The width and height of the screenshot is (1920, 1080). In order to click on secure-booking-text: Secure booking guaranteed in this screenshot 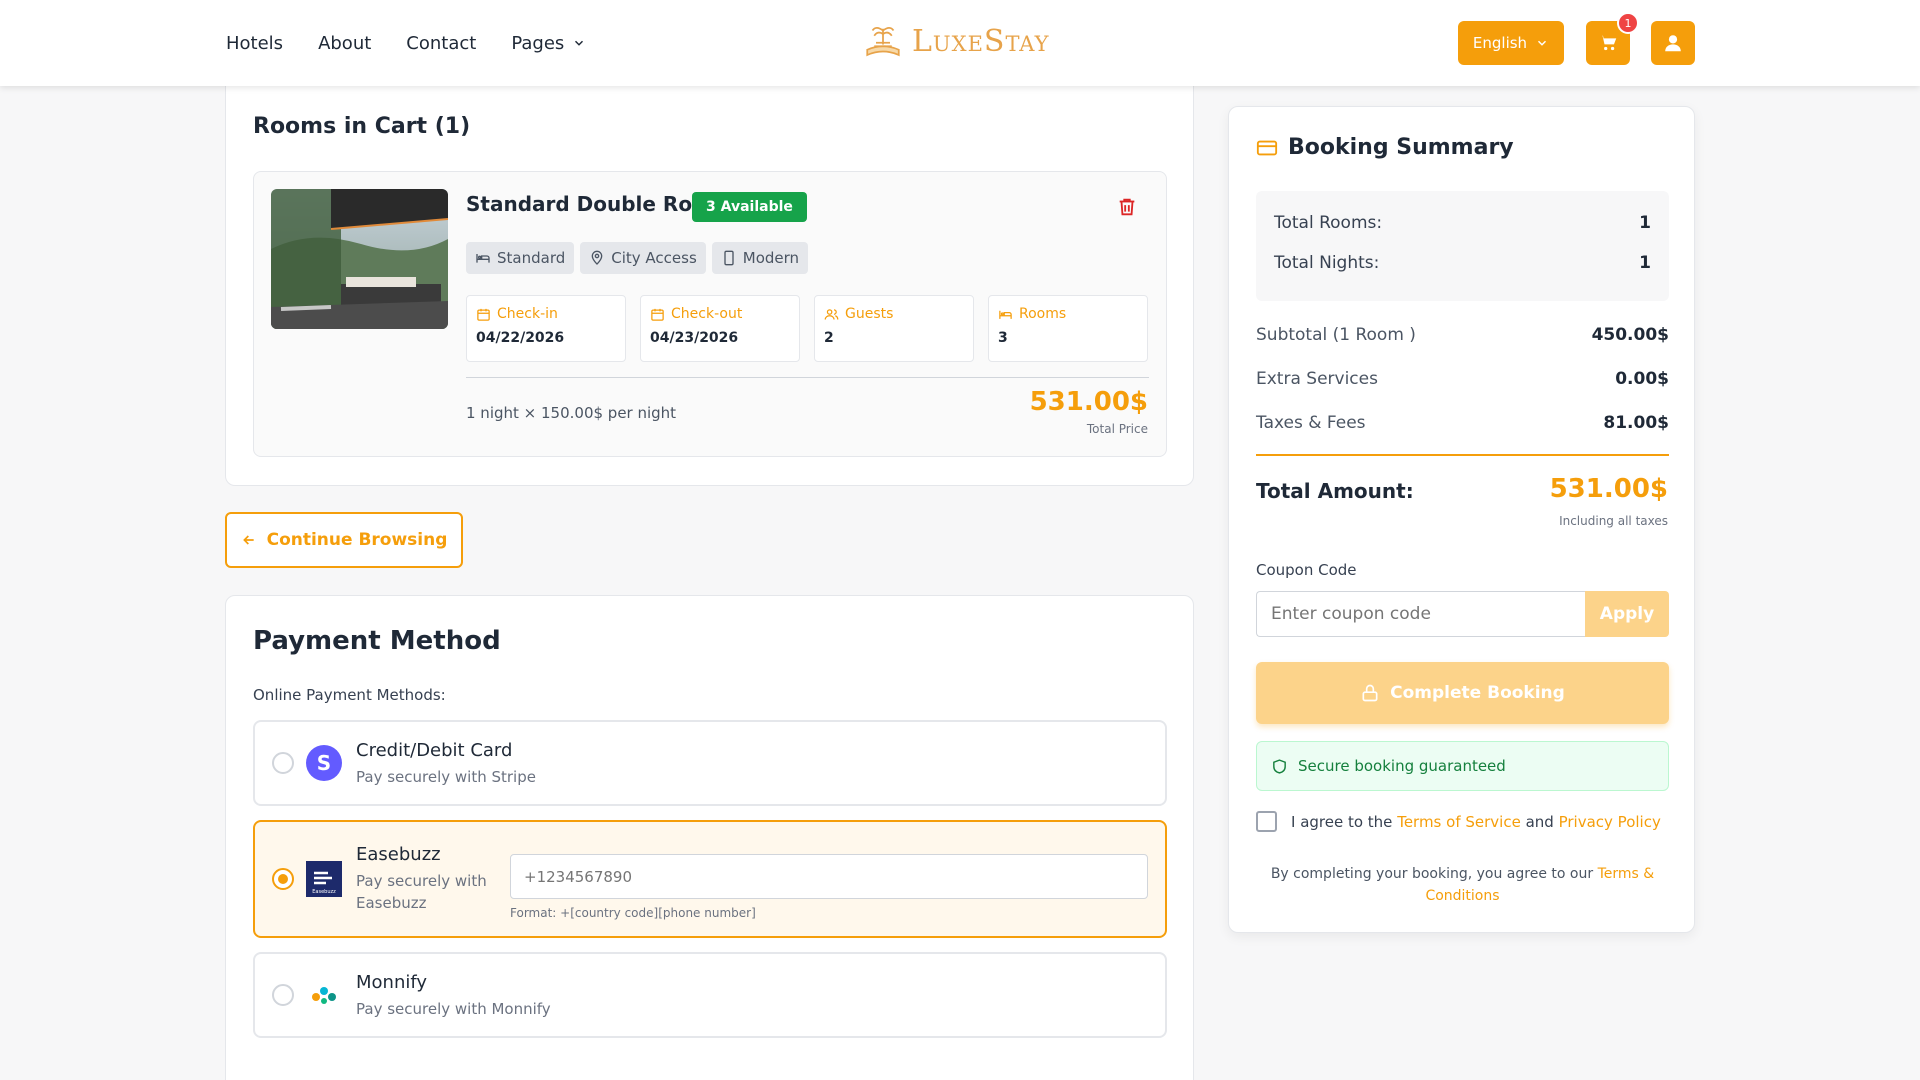, I will do `click(1402, 766)`.